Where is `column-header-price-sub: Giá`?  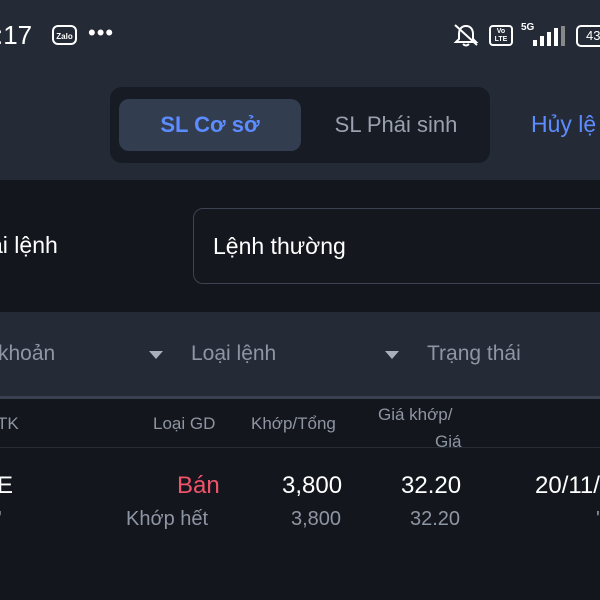 column-header-price-sub: Giá is located at coordinates (448, 441).